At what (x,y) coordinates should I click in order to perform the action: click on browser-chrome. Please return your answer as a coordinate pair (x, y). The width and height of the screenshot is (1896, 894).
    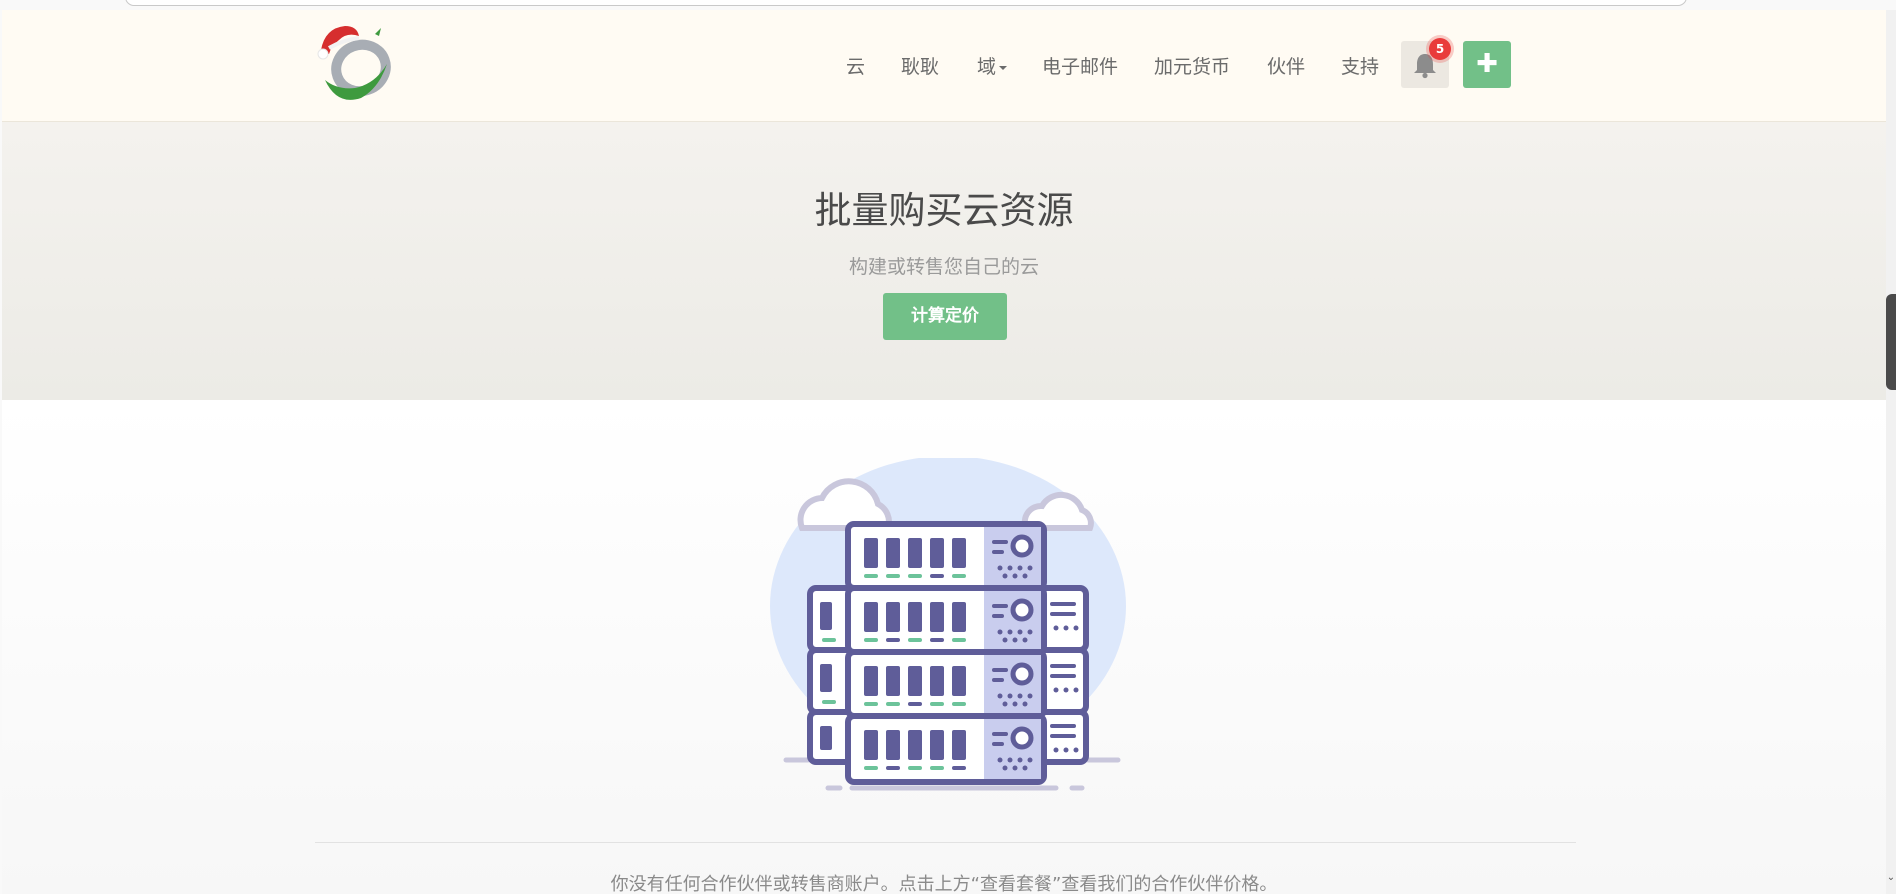
    Looking at the image, I should click on (948, 5).